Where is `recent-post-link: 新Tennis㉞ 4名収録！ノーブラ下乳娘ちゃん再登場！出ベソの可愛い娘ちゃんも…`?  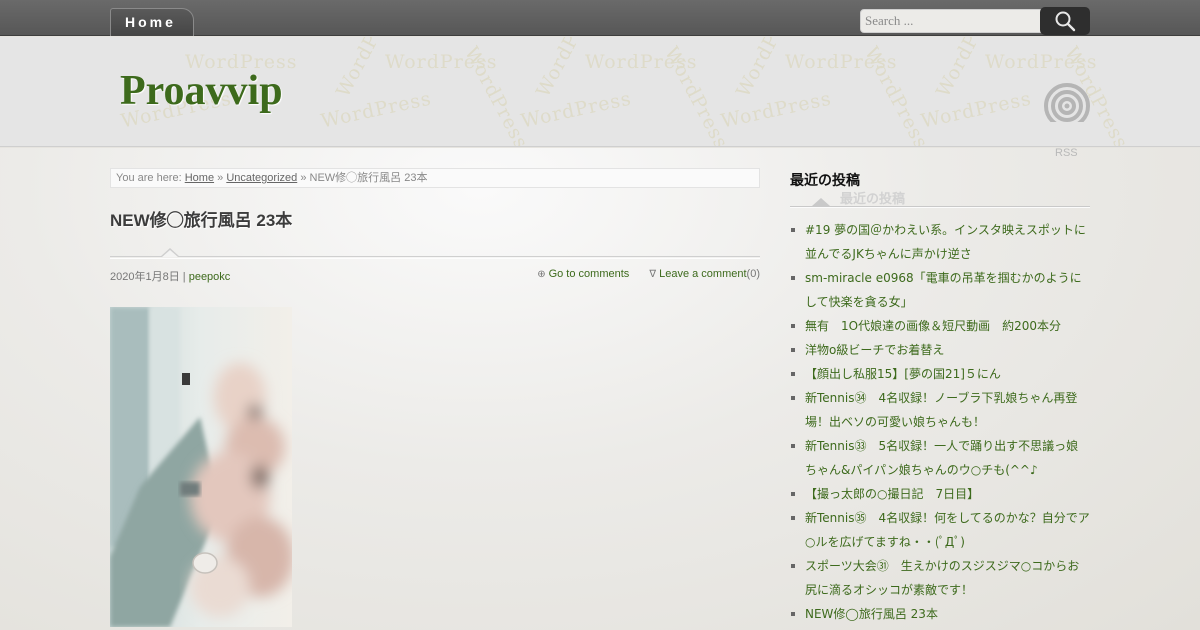
recent-post-link: 新Tennis㉞ 4名収録！ノーブラ下乳娘ちゃん再登場！出ベソの可愛い娘ちゃんも… is located at coordinates (940, 410).